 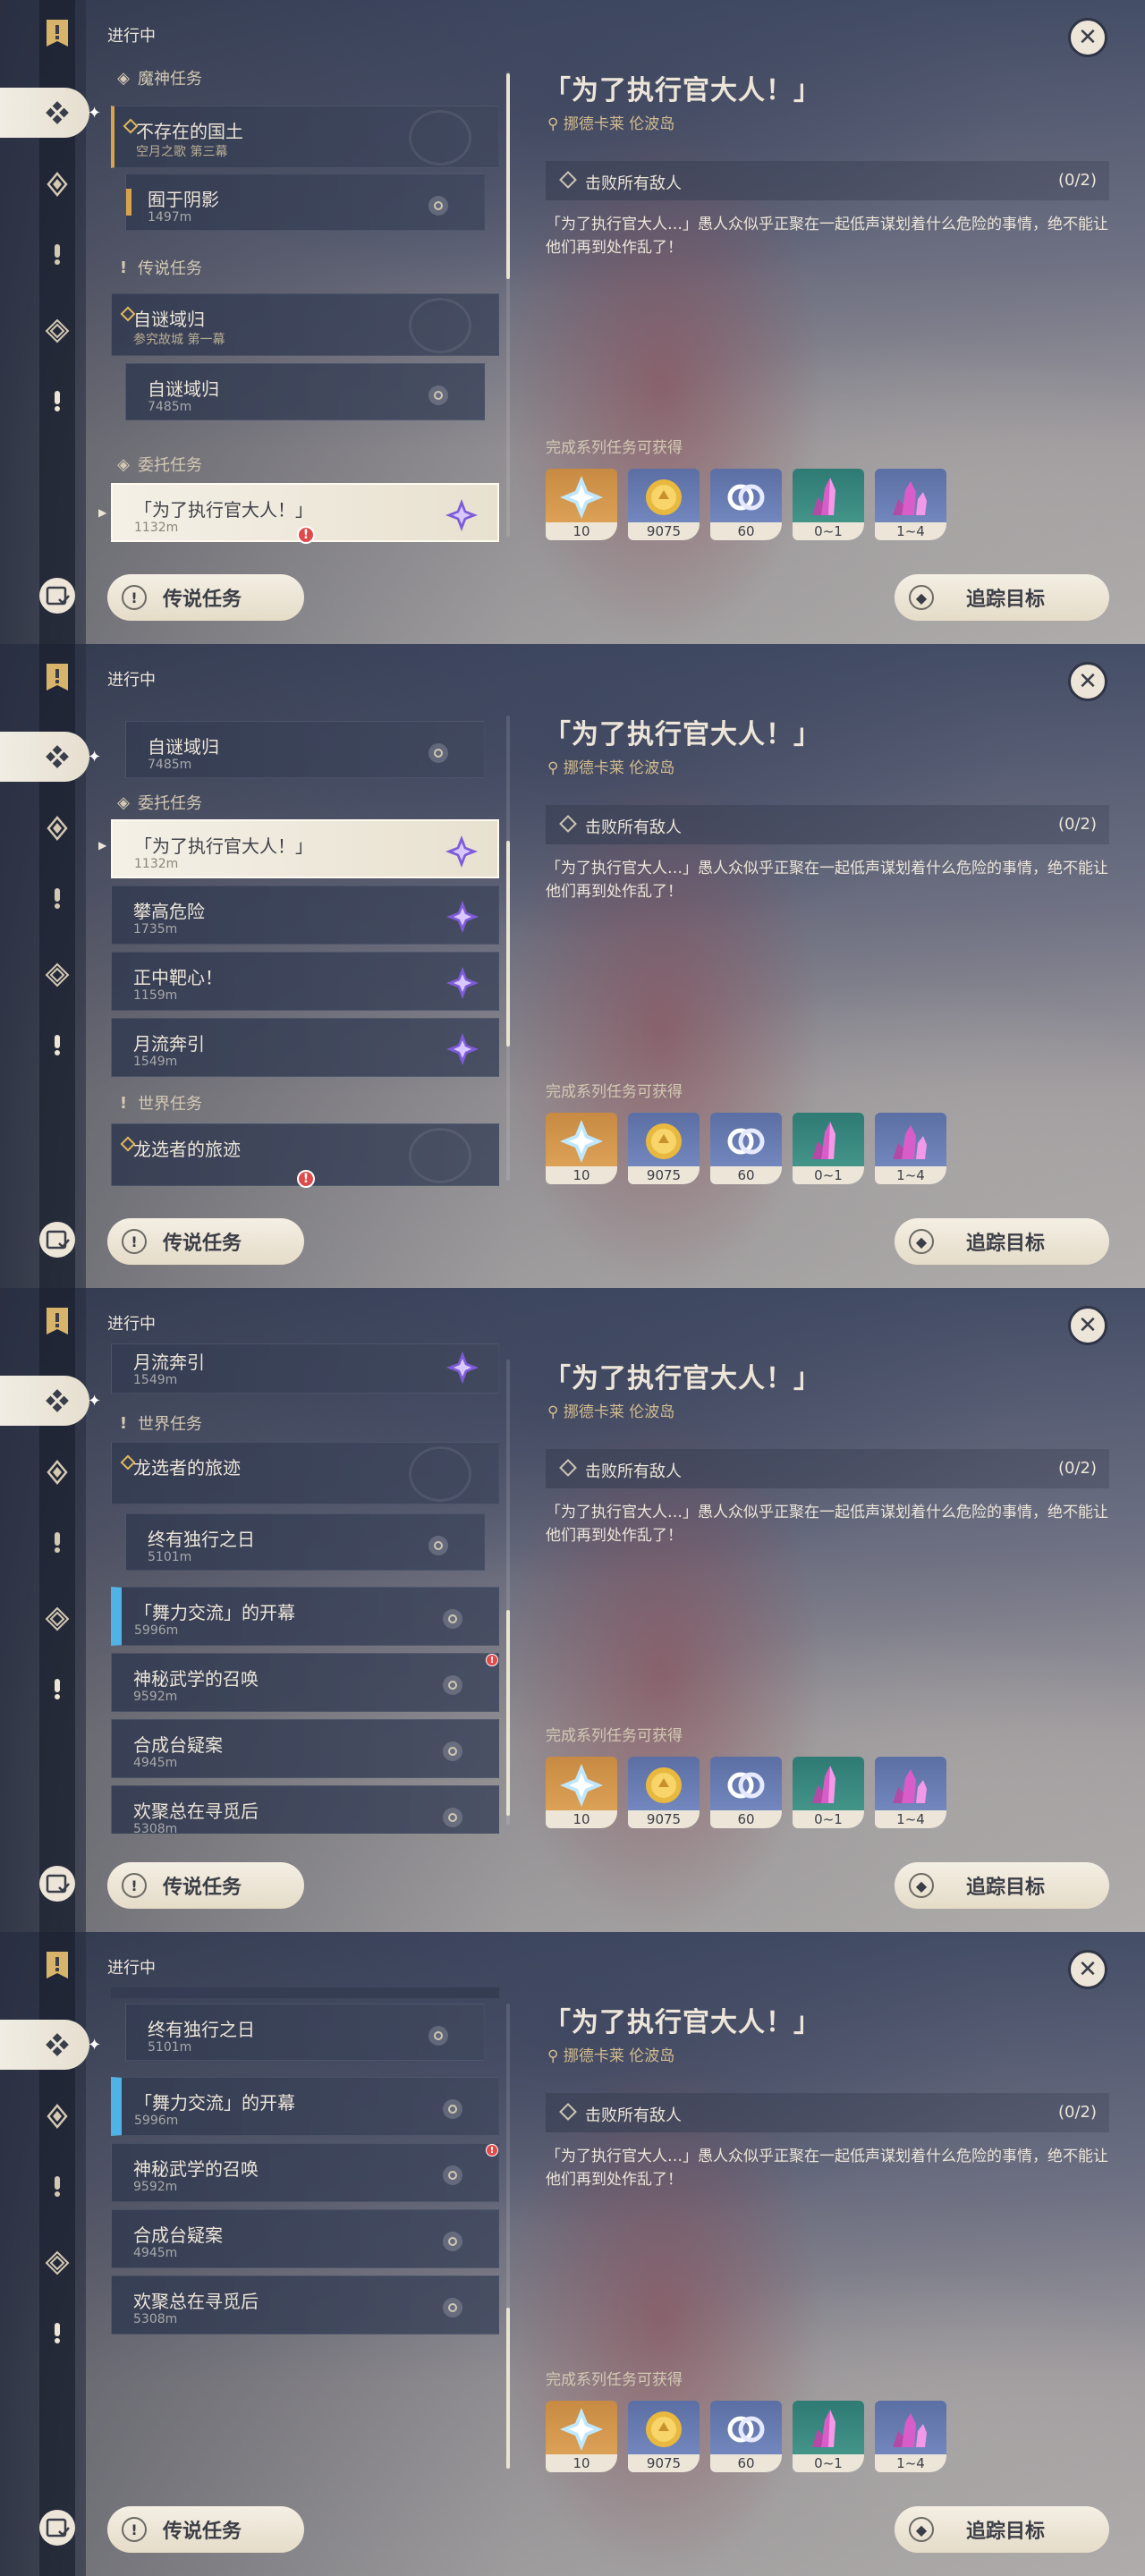 I want to click on quest-card: 正中靶心！ 1159m, so click(x=305, y=981).